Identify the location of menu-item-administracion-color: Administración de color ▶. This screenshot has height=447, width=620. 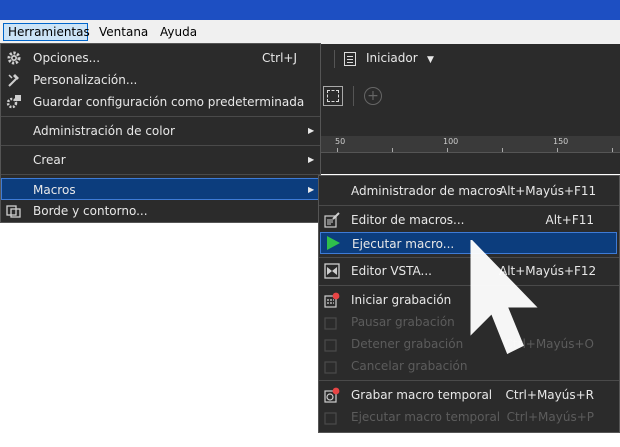
(160, 131).